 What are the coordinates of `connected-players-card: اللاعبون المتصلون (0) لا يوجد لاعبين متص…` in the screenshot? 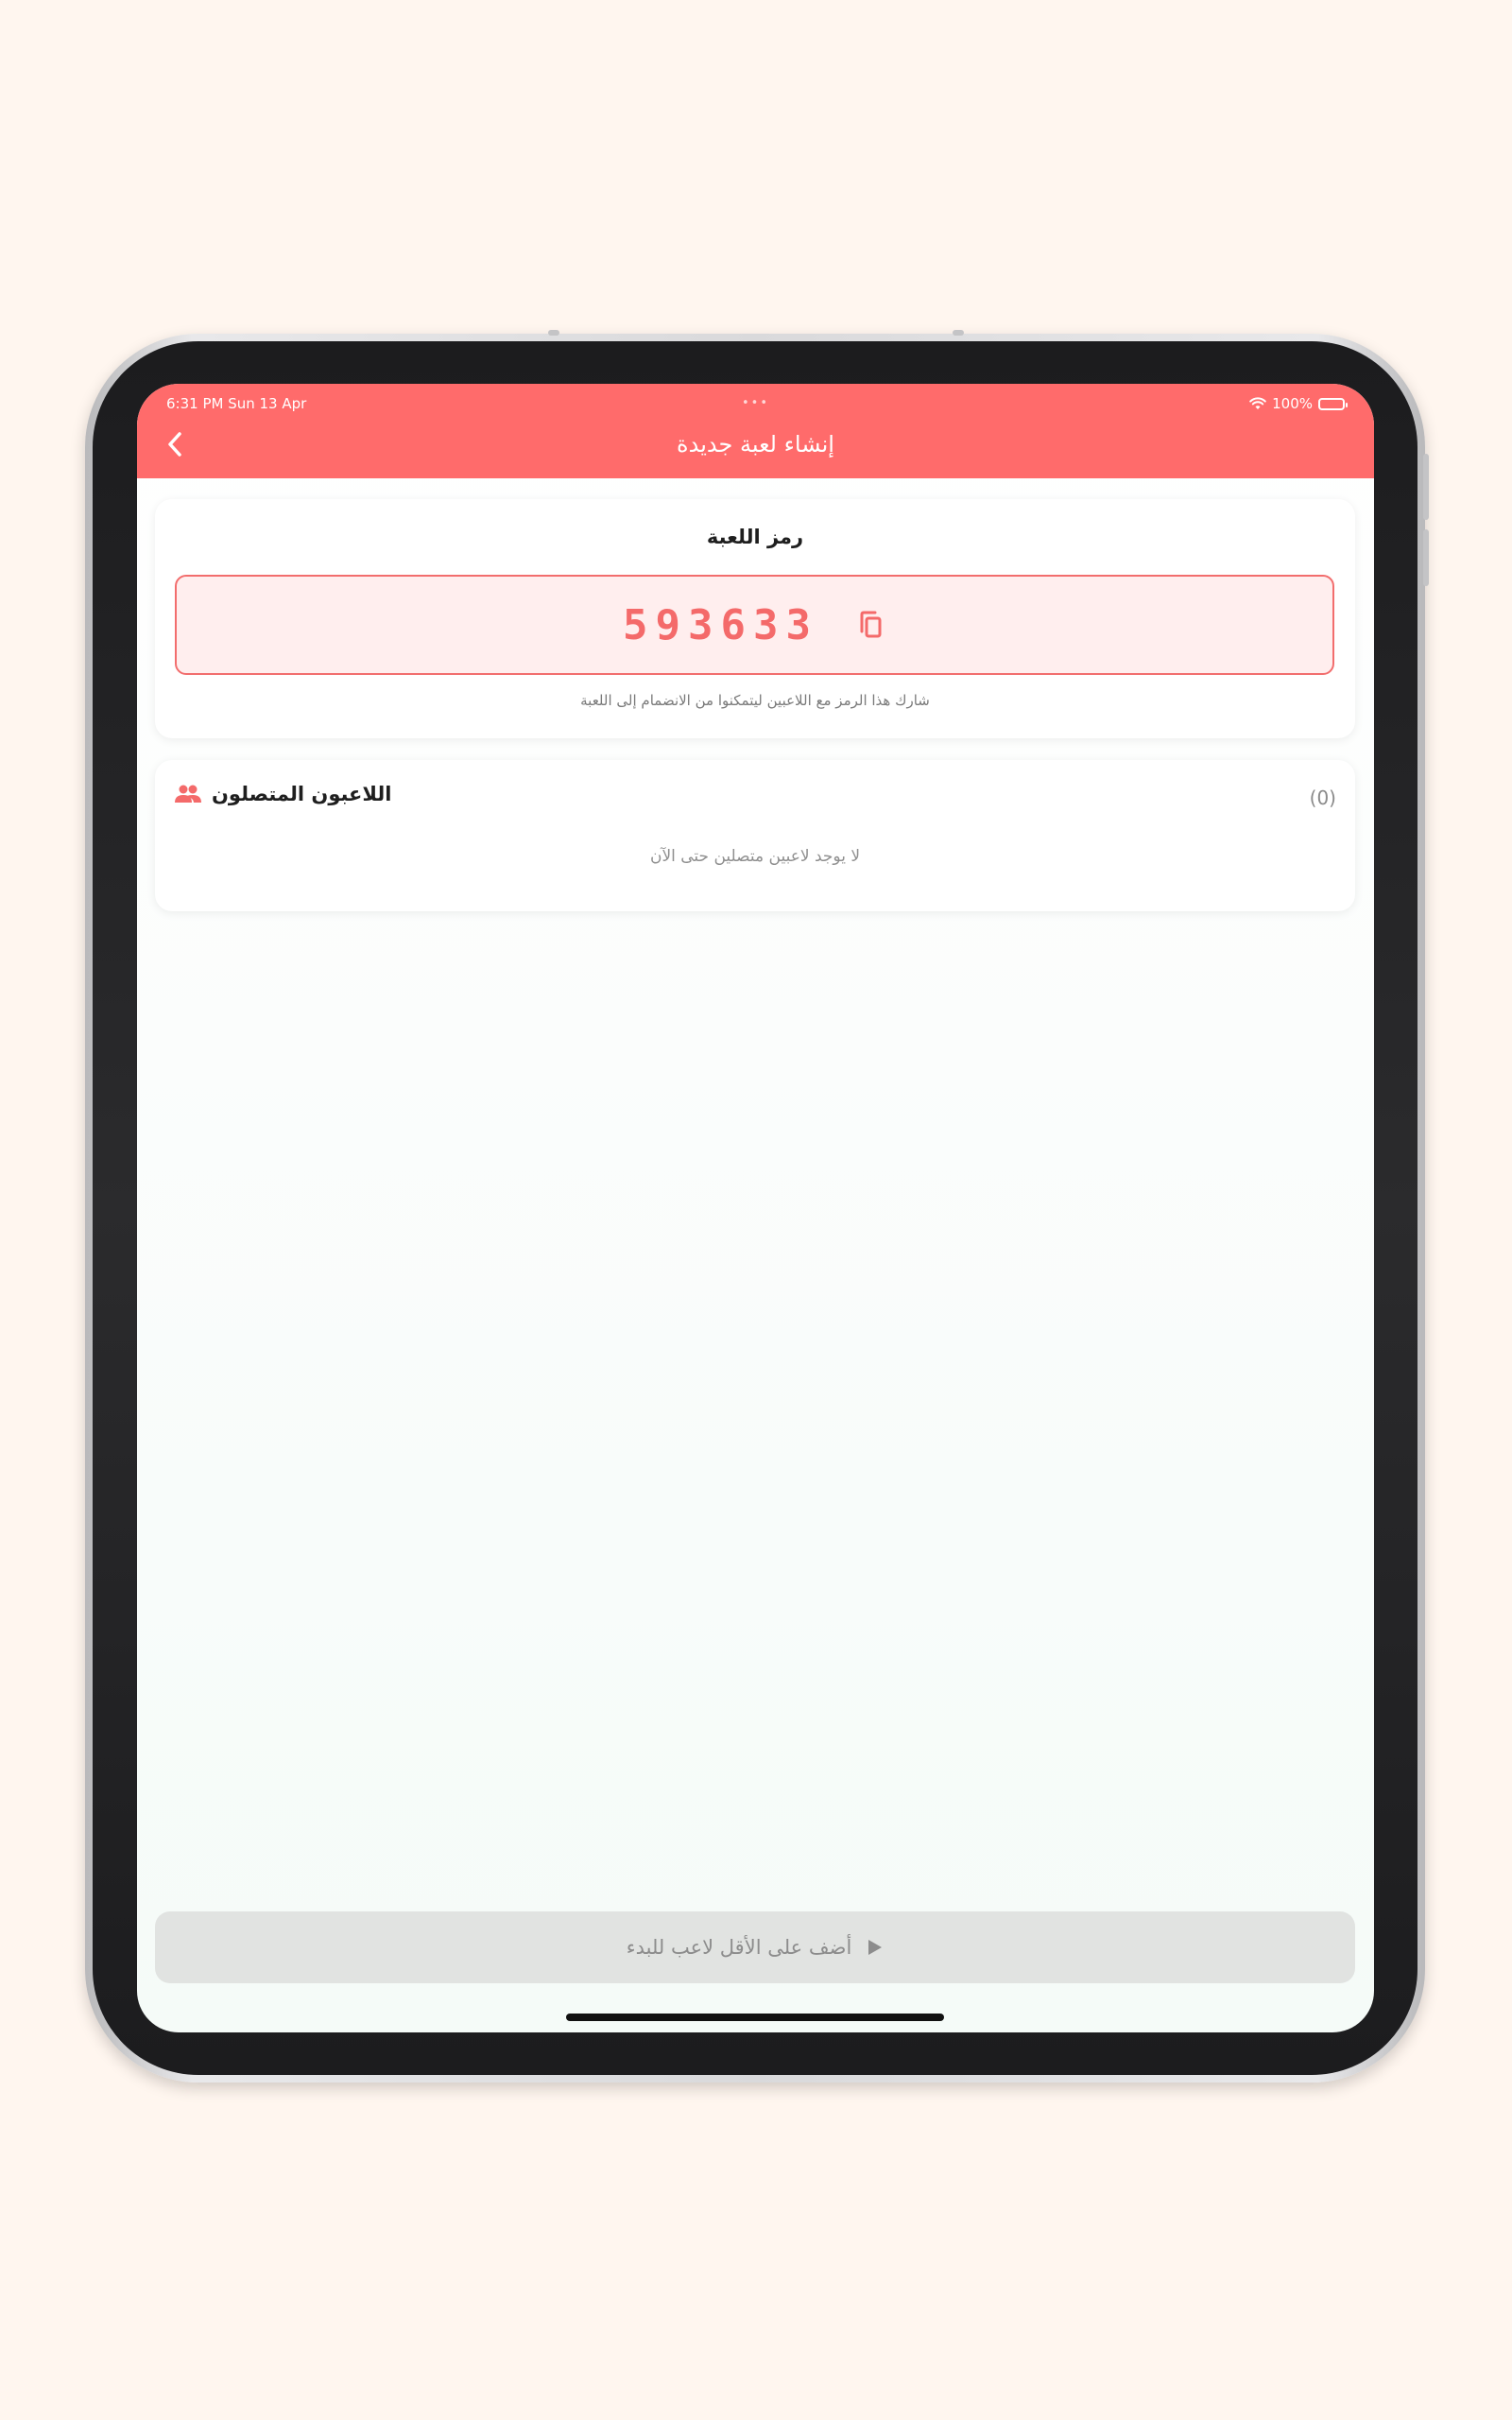 It's located at (755, 835).